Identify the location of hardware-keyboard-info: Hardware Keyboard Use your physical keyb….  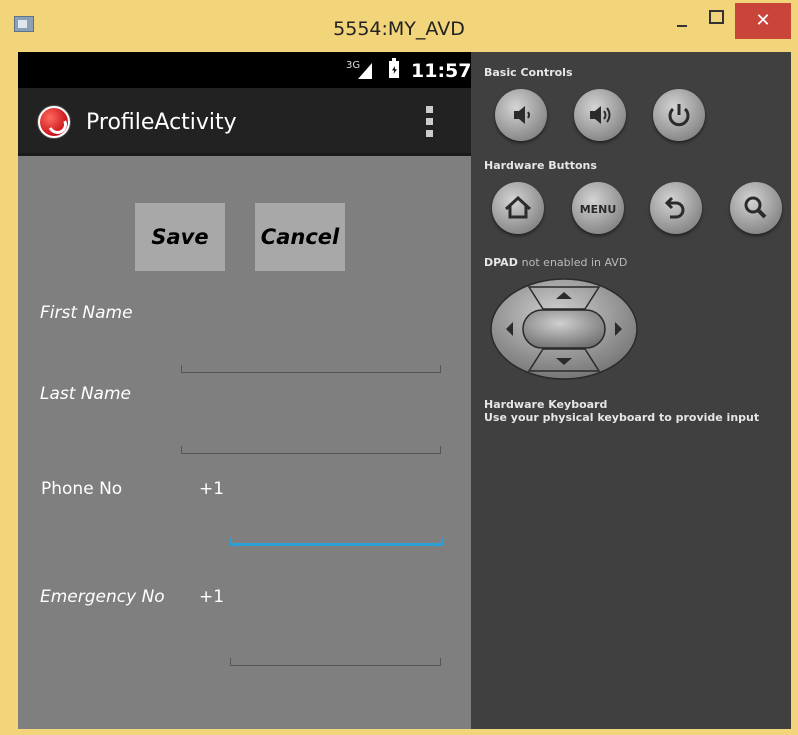
(621, 411).